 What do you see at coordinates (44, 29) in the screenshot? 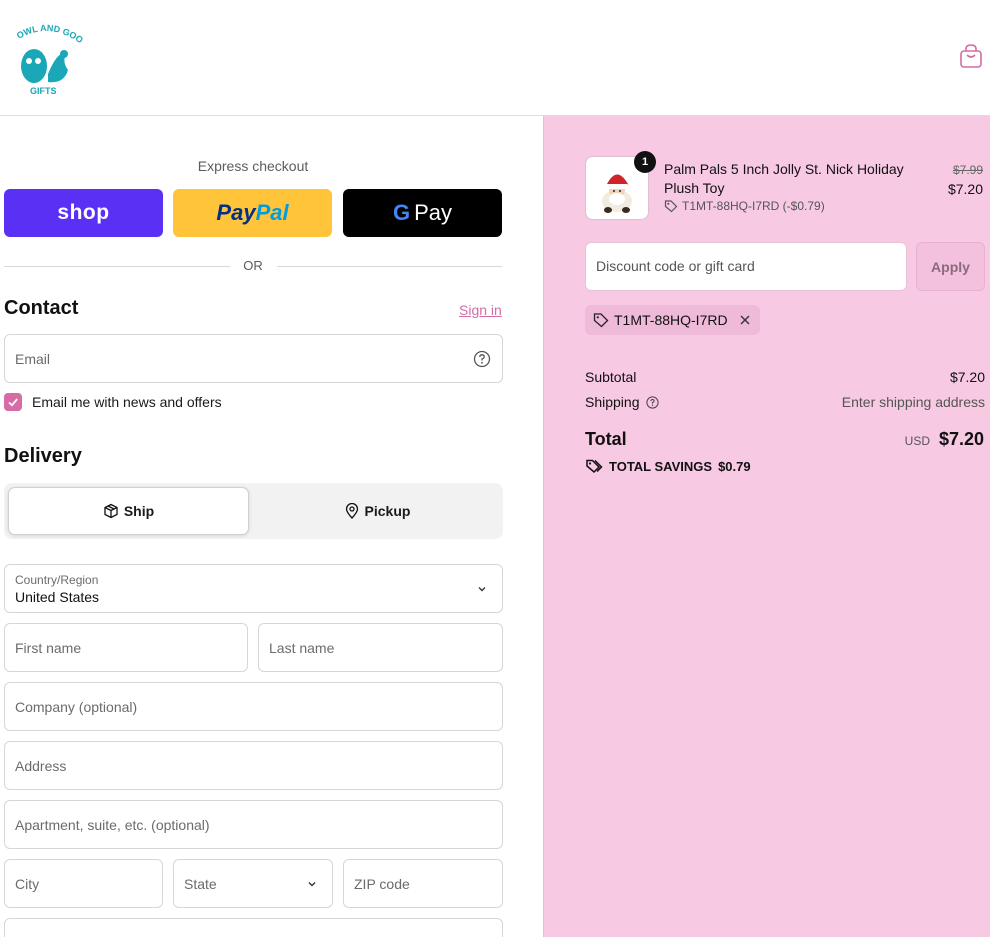
I see `logo-top-text: OWL AND GOOSE` at bounding box center [44, 29].